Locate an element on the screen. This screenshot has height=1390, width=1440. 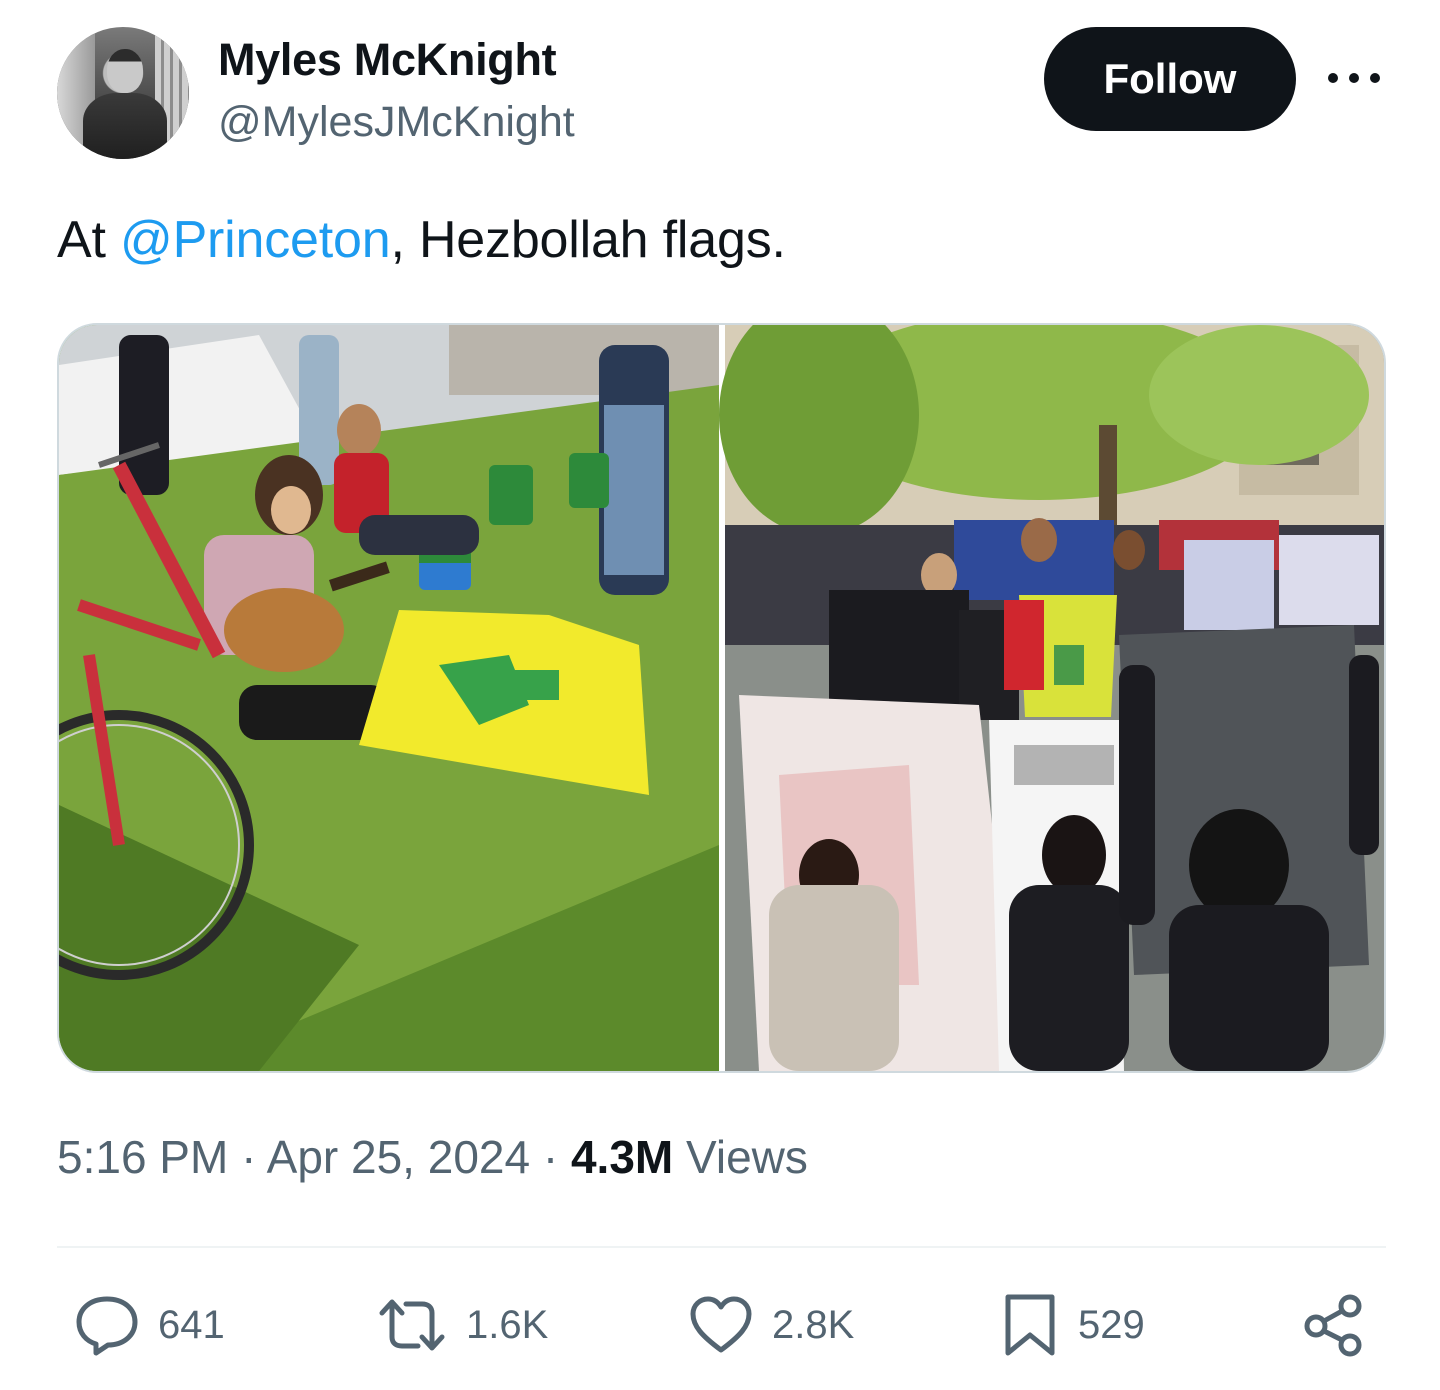
tweet-text-suffix: , Hezbollah flags. is located at coordinates (588, 240).